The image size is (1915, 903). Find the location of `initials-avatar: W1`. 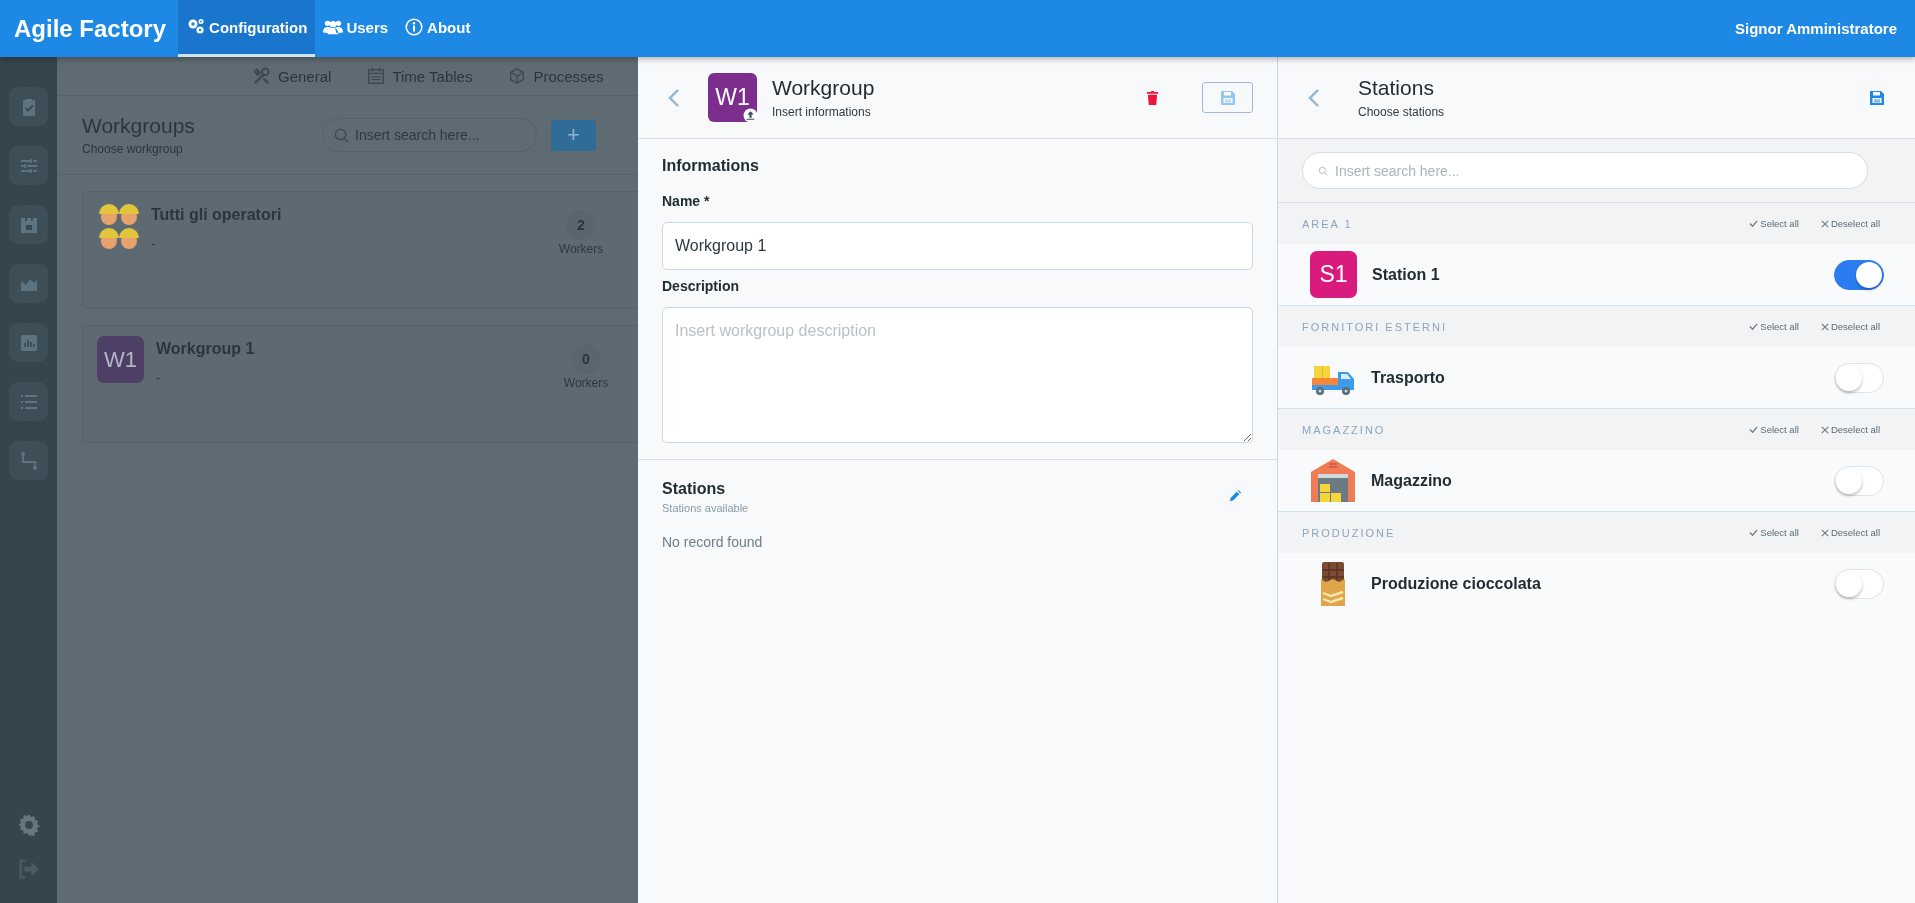

initials-avatar: W1 is located at coordinates (120, 359).